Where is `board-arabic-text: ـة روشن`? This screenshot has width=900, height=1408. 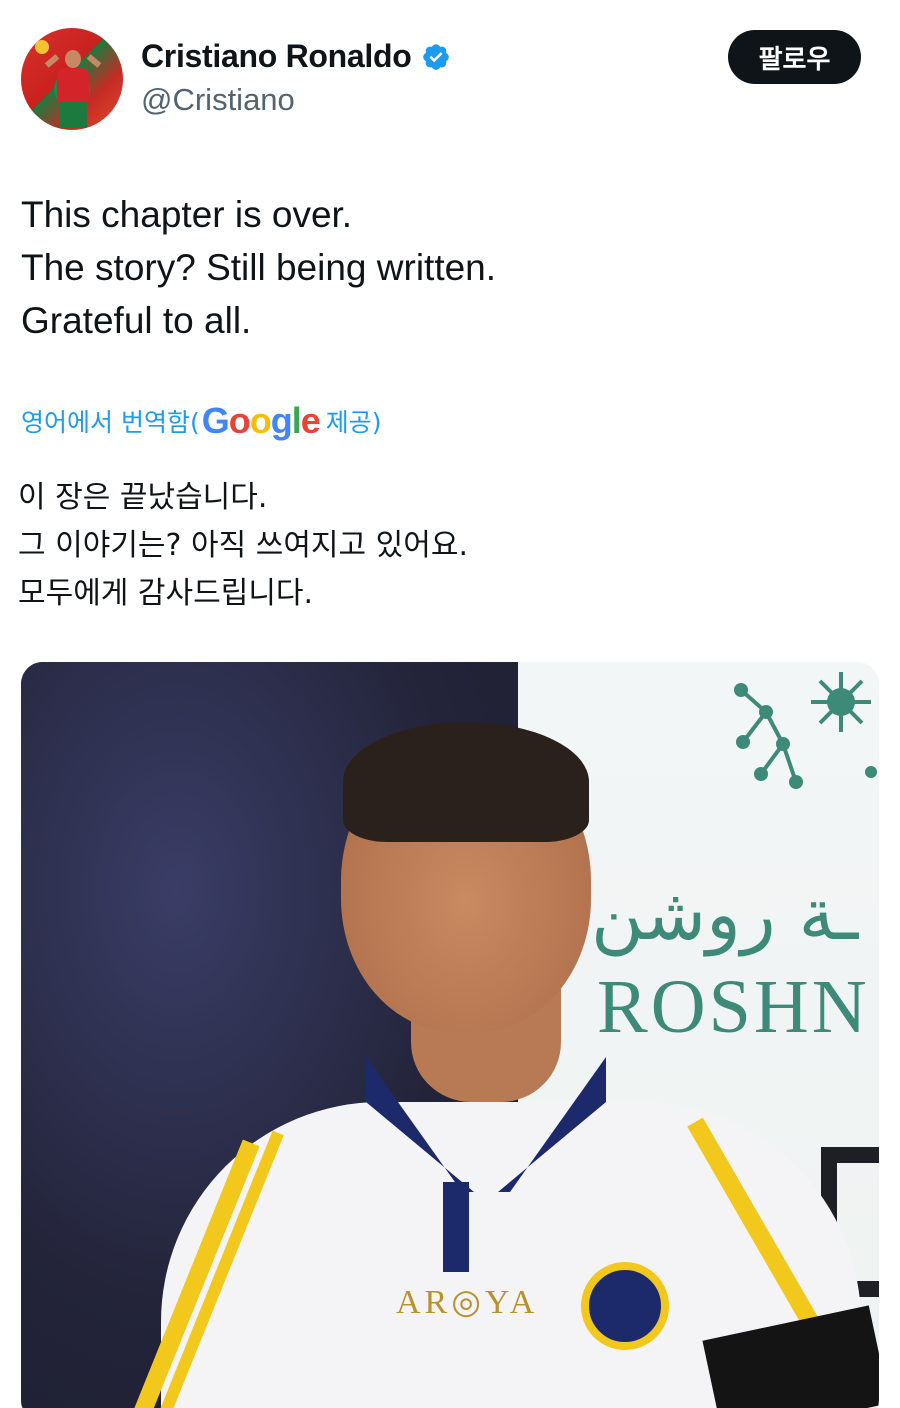 board-arabic-text: ـة روشن is located at coordinates (725, 914).